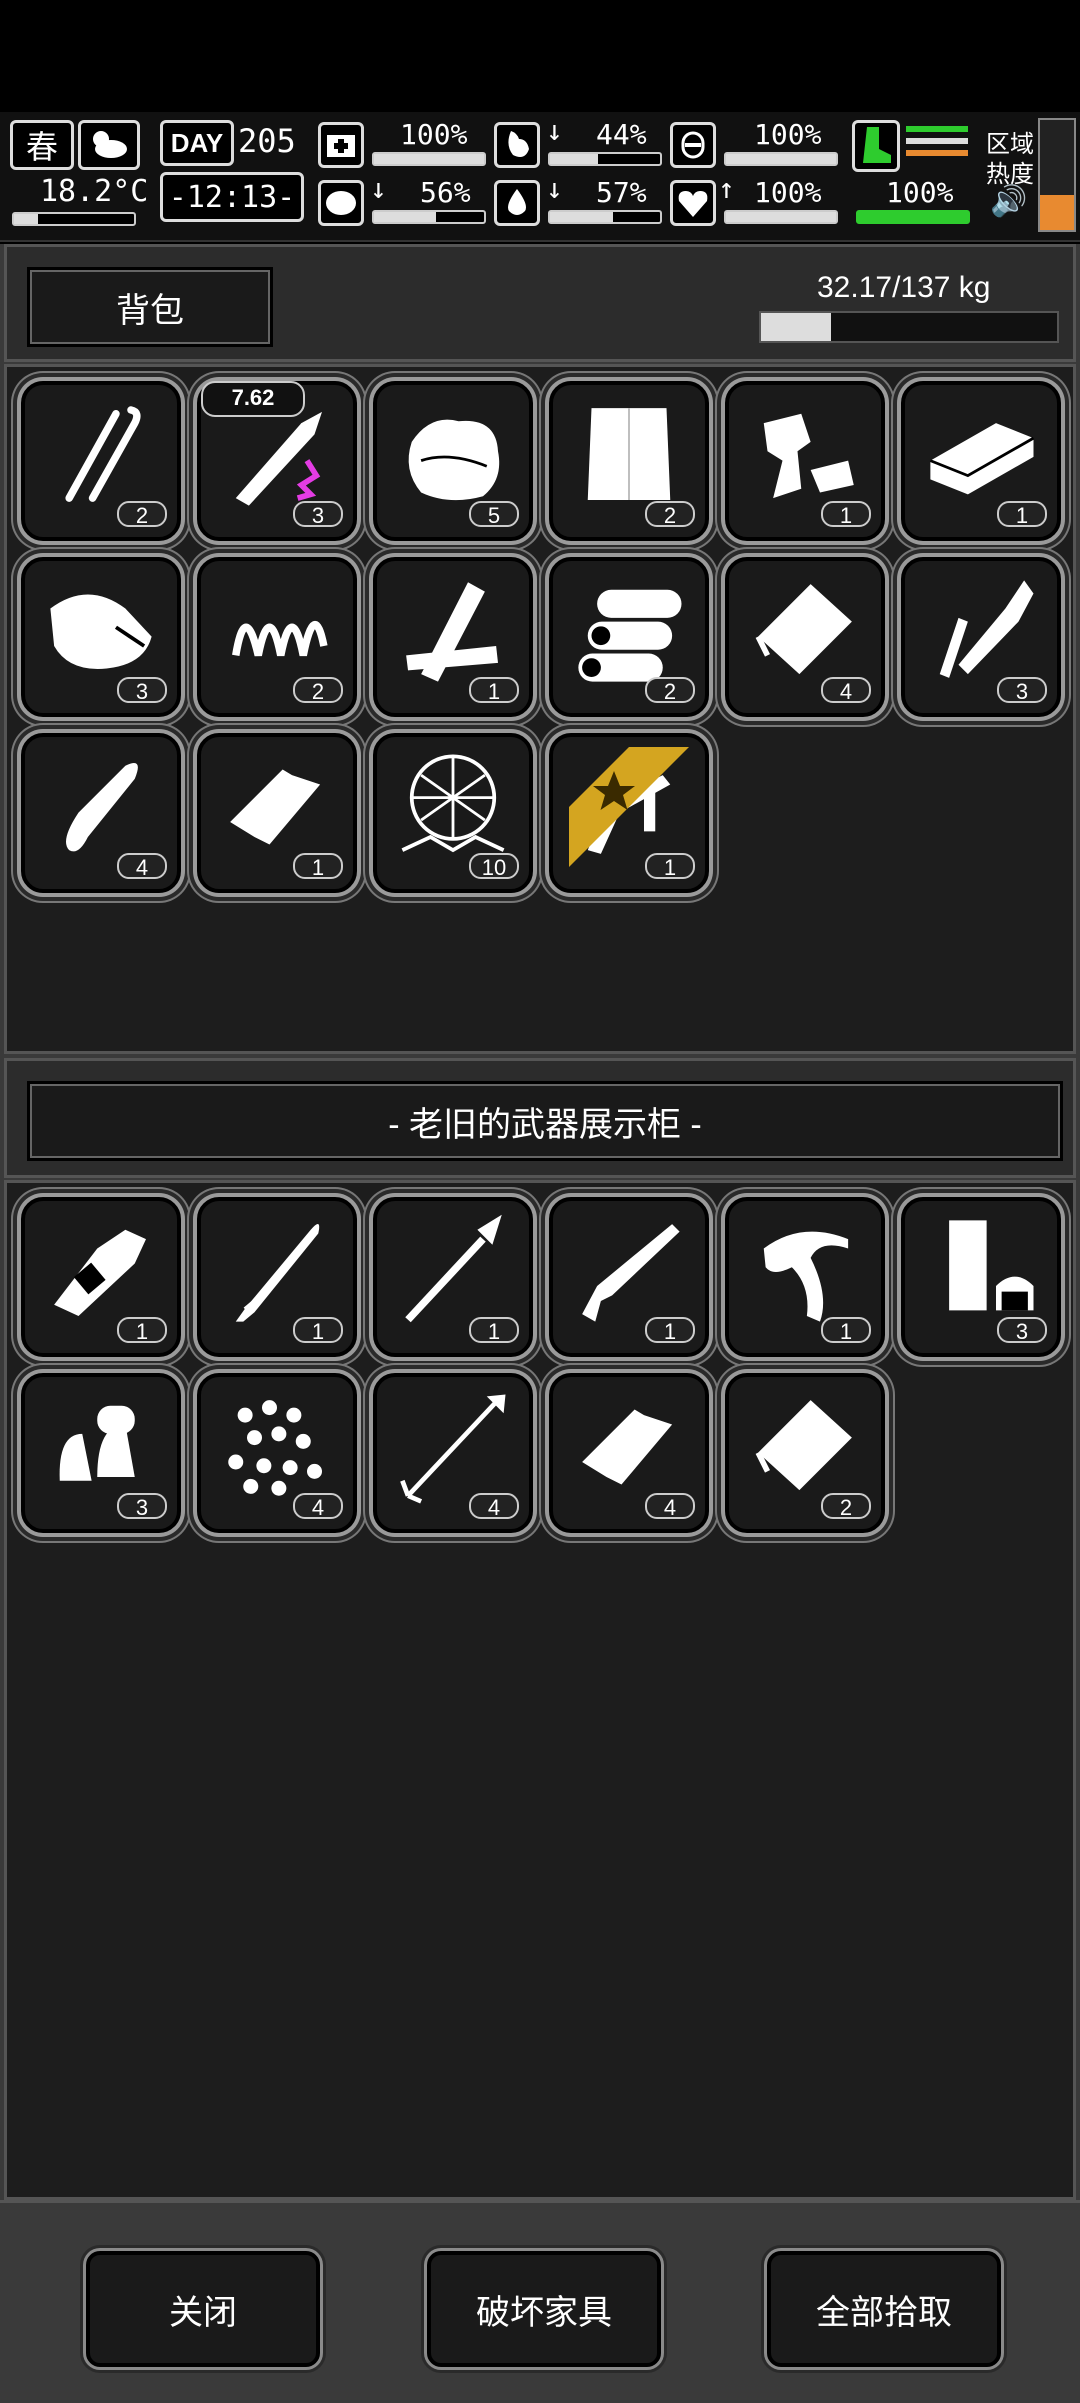 The width and height of the screenshot is (1080, 2403). I want to click on action-bar: 关闭 破坏家具 全部拾取, so click(540, 2301).